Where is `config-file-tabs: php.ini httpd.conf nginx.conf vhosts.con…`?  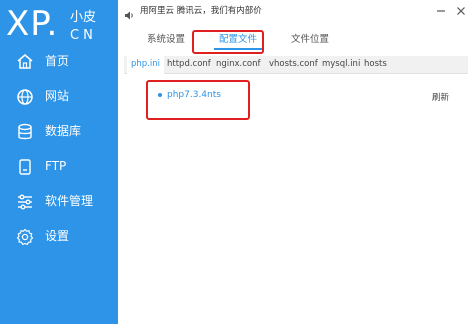
config-file-tabs: php.ini httpd.conf nginx.conf vhosts.con… is located at coordinates (296, 65).